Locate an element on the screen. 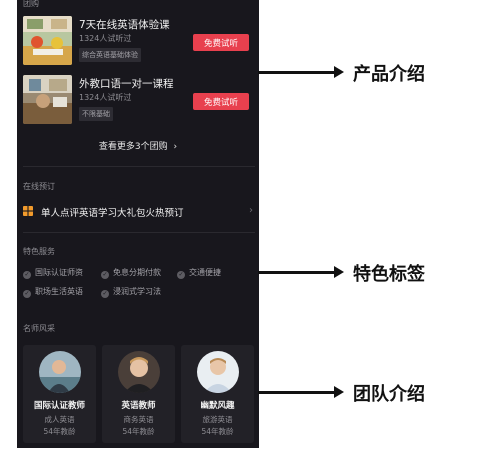  gift-icon is located at coordinates (28, 211).